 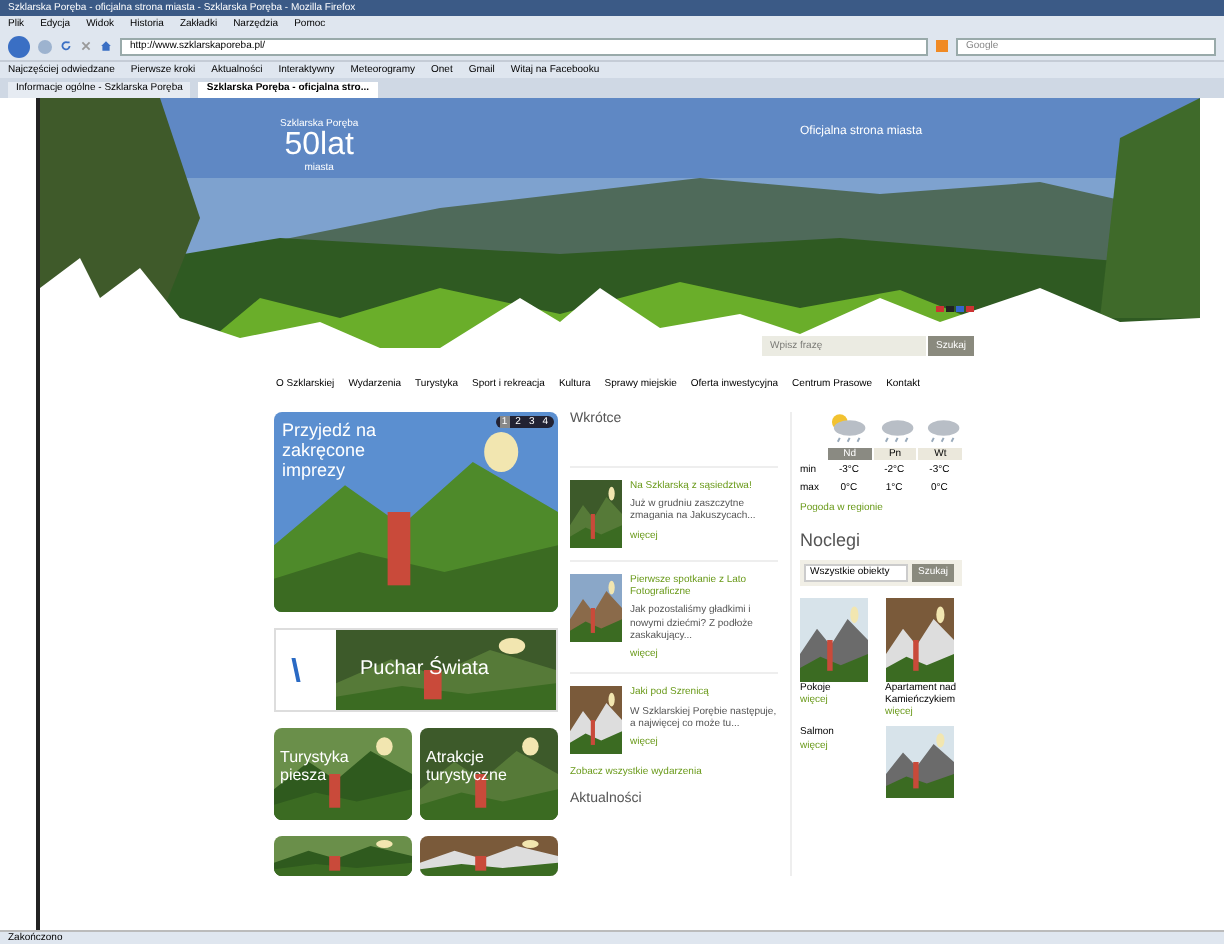 I want to click on section-title: Noclegi, so click(x=831, y=541).